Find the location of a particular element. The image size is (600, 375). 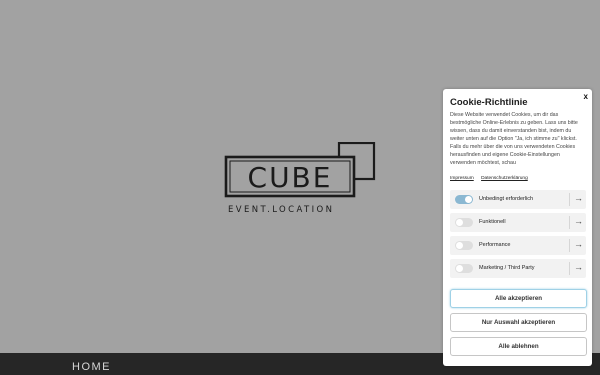

close-icon: x is located at coordinates (586, 96).